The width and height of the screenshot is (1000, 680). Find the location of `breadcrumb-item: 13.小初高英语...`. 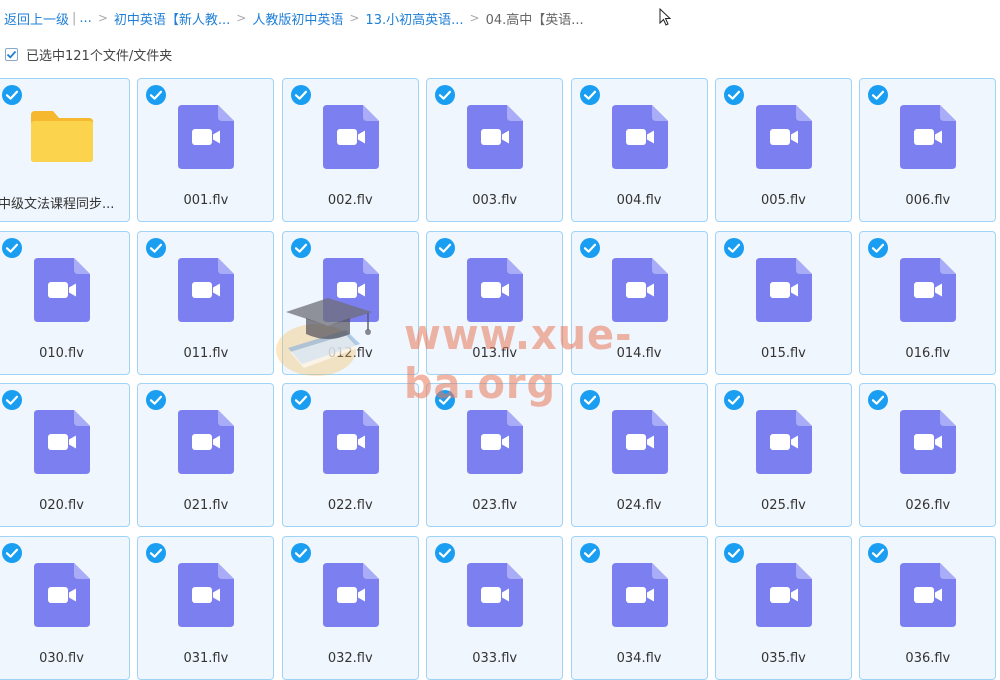

breadcrumb-item: 13.小初高英语... is located at coordinates (414, 18).